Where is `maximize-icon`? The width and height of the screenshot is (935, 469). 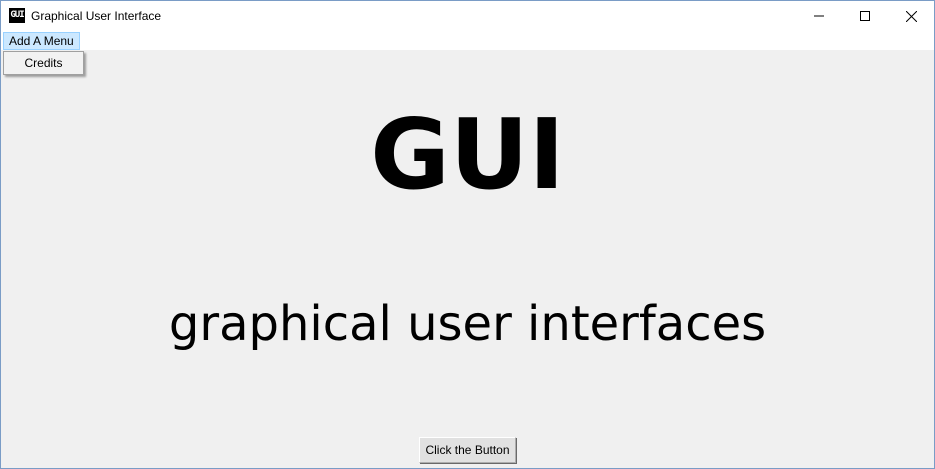 maximize-icon is located at coordinates (865, 16).